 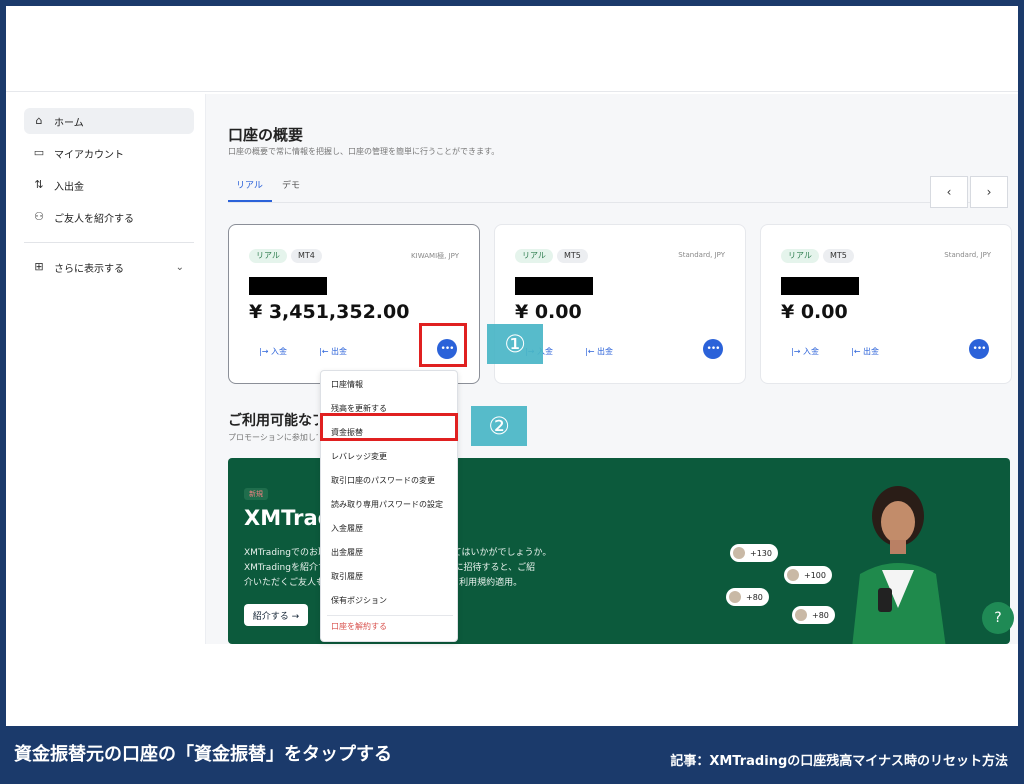 I want to click on menu-item-change-password: 取引口座のパスワードの変更, so click(x=383, y=480).